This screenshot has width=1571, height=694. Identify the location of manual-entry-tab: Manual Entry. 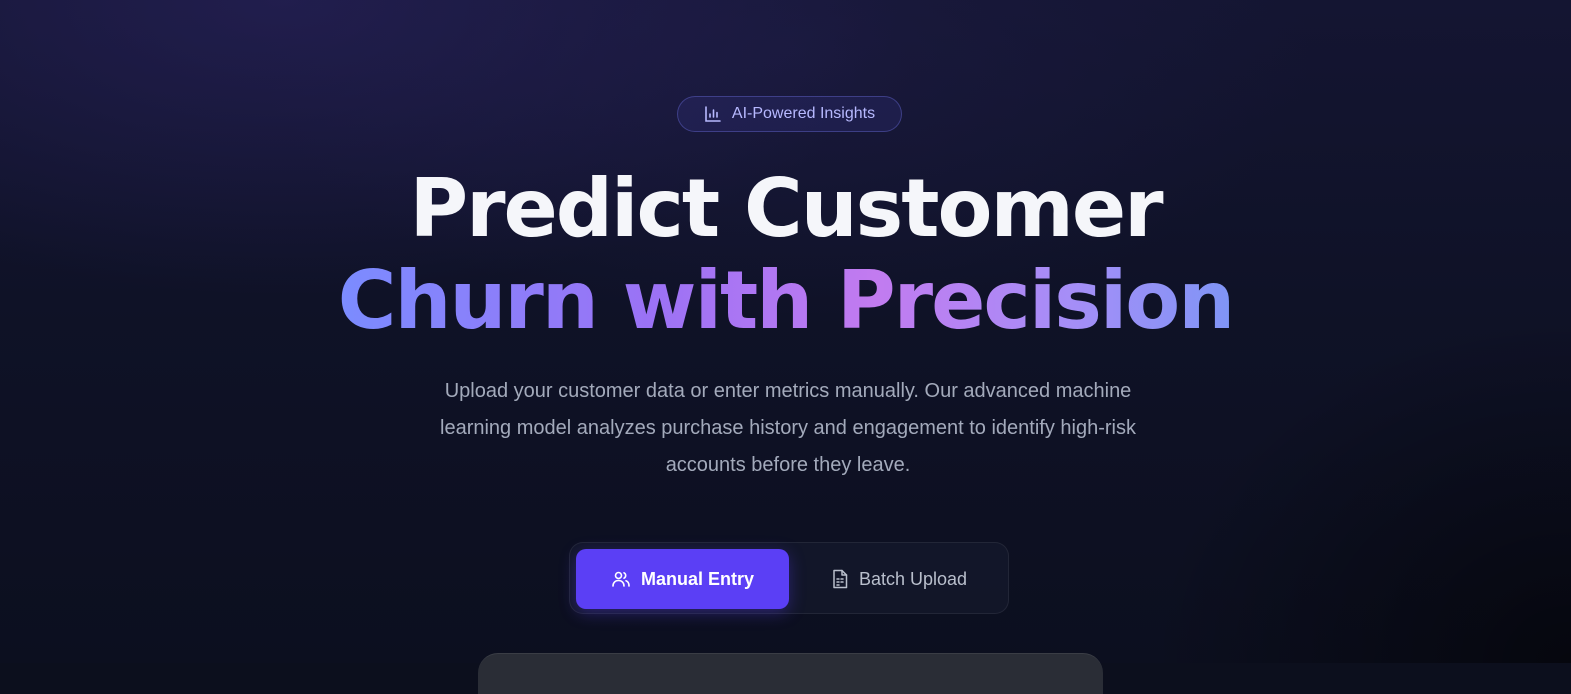
(682, 579).